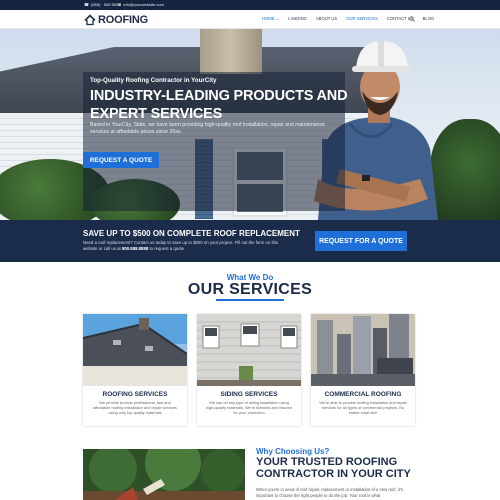 This screenshot has height=500, width=500. I want to click on service-card-title: COMMERCIAL ROOFING, so click(363, 394).